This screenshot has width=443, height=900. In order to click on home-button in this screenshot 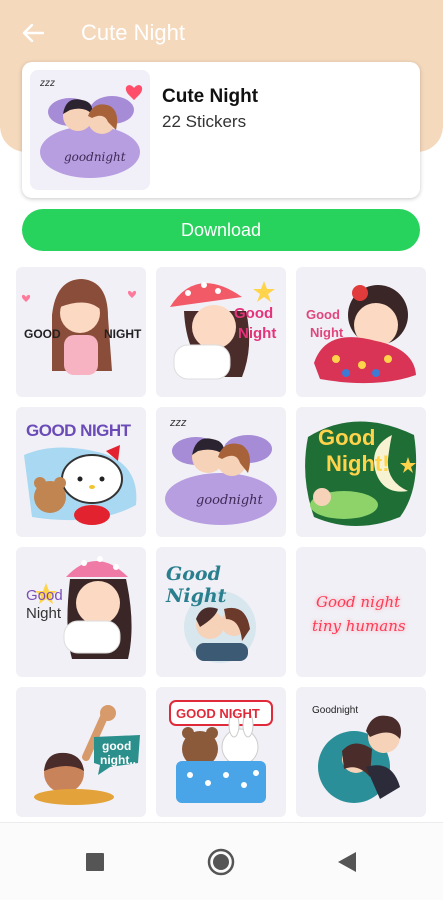, I will do `click(221, 862)`.